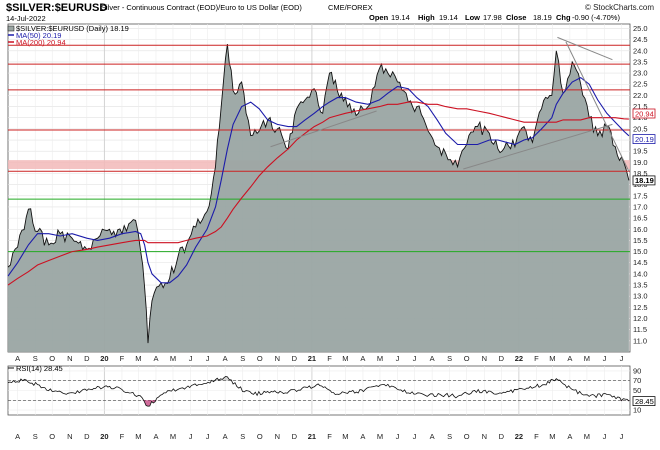  Describe the element at coordinates (640, 28) in the screenshot. I see `price-axis-tick-label: 25.0` at that location.